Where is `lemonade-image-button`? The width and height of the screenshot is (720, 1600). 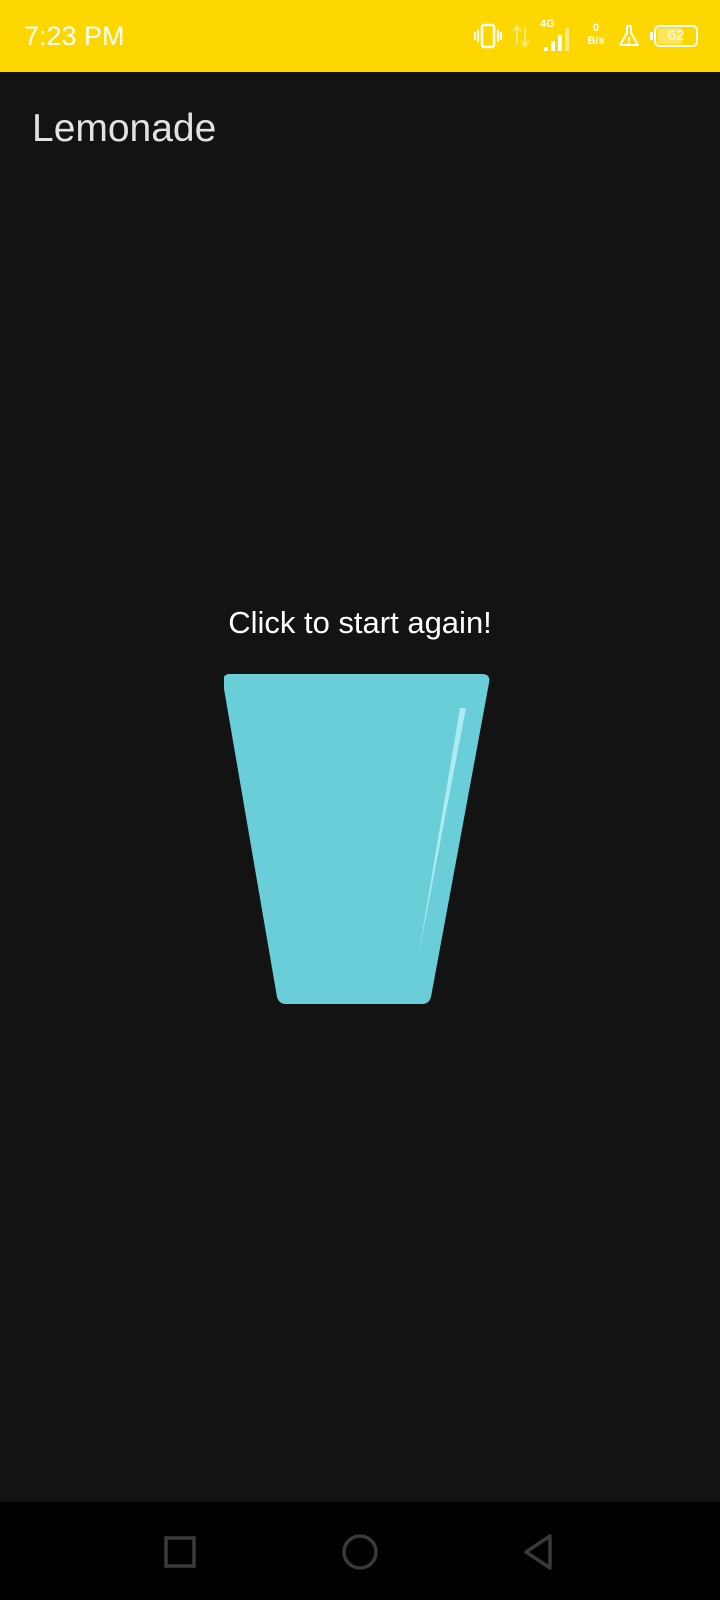 lemonade-image-button is located at coordinates (359, 844).